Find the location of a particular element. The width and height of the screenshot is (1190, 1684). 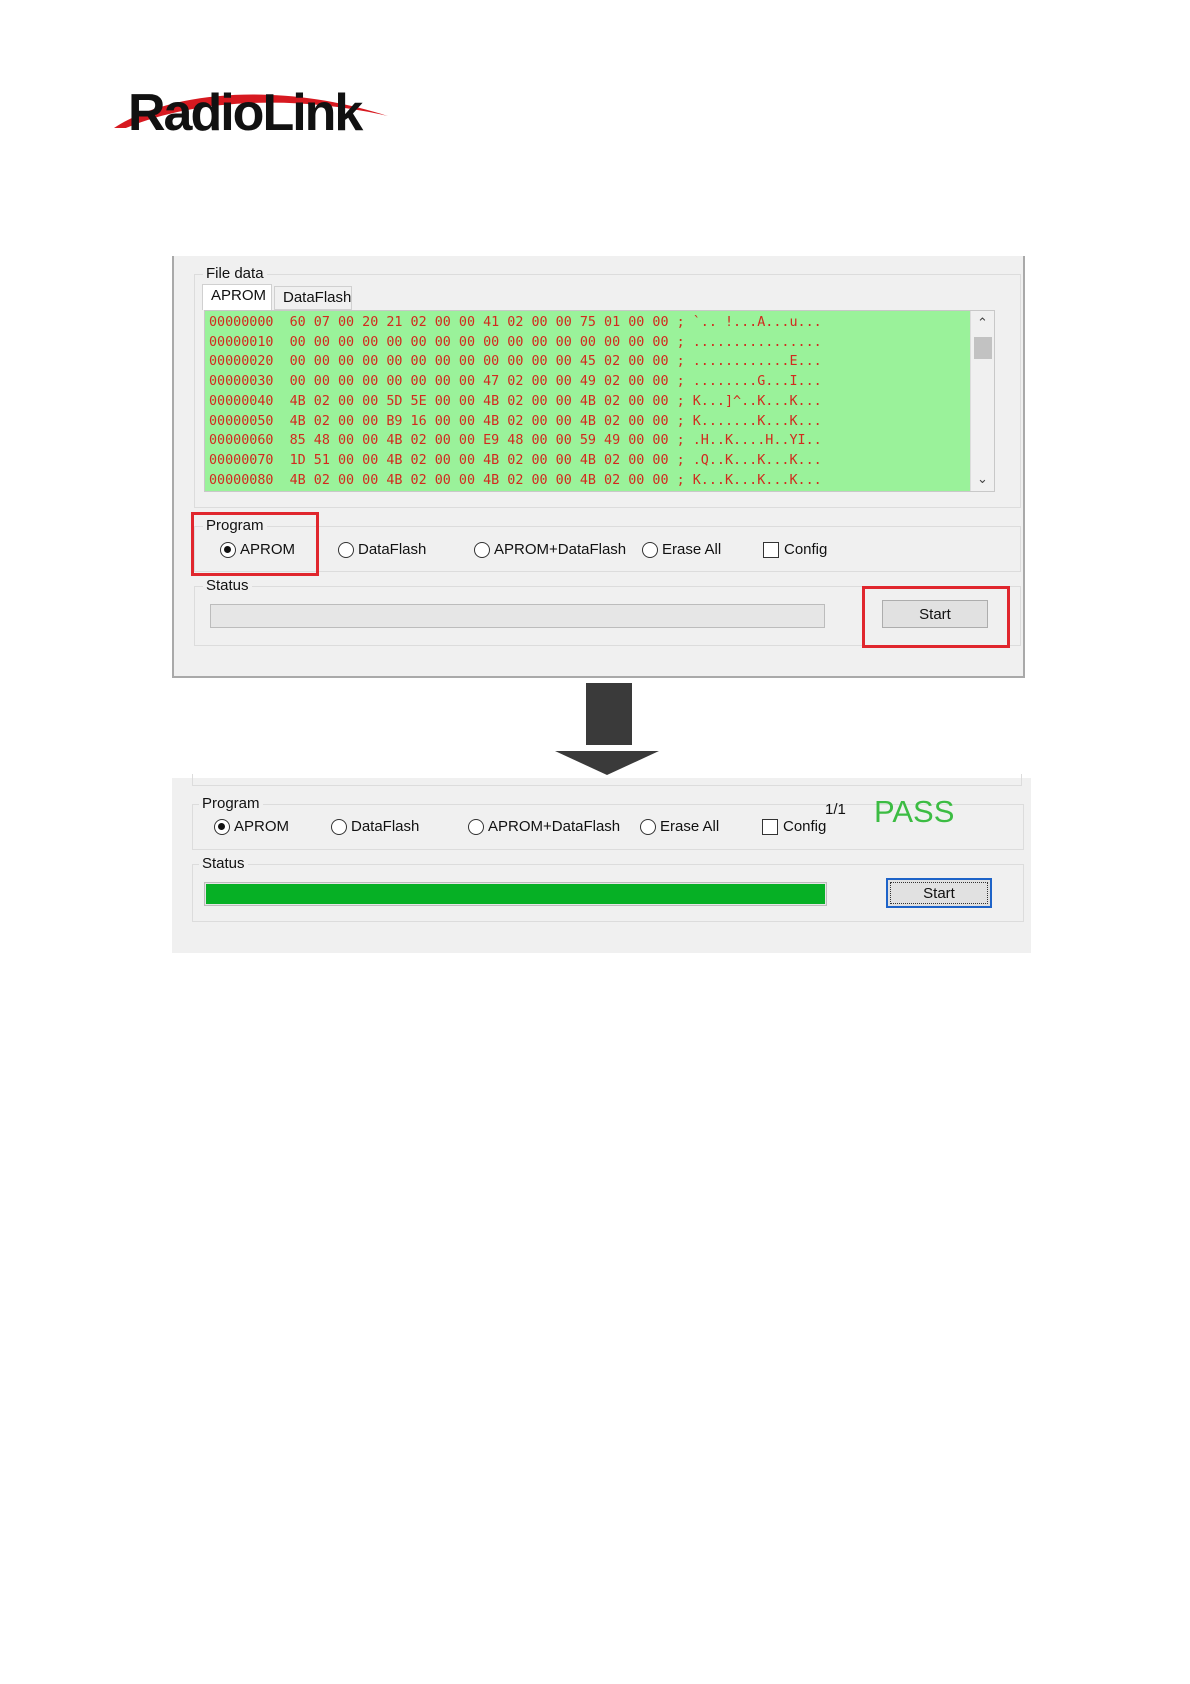

tab-dataflash: DataFlash is located at coordinates (313, 298).